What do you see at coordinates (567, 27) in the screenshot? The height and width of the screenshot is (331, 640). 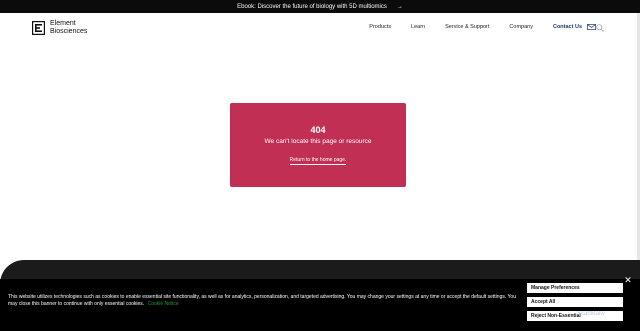 I see `contact-us-link: Contact Us` at bounding box center [567, 27].